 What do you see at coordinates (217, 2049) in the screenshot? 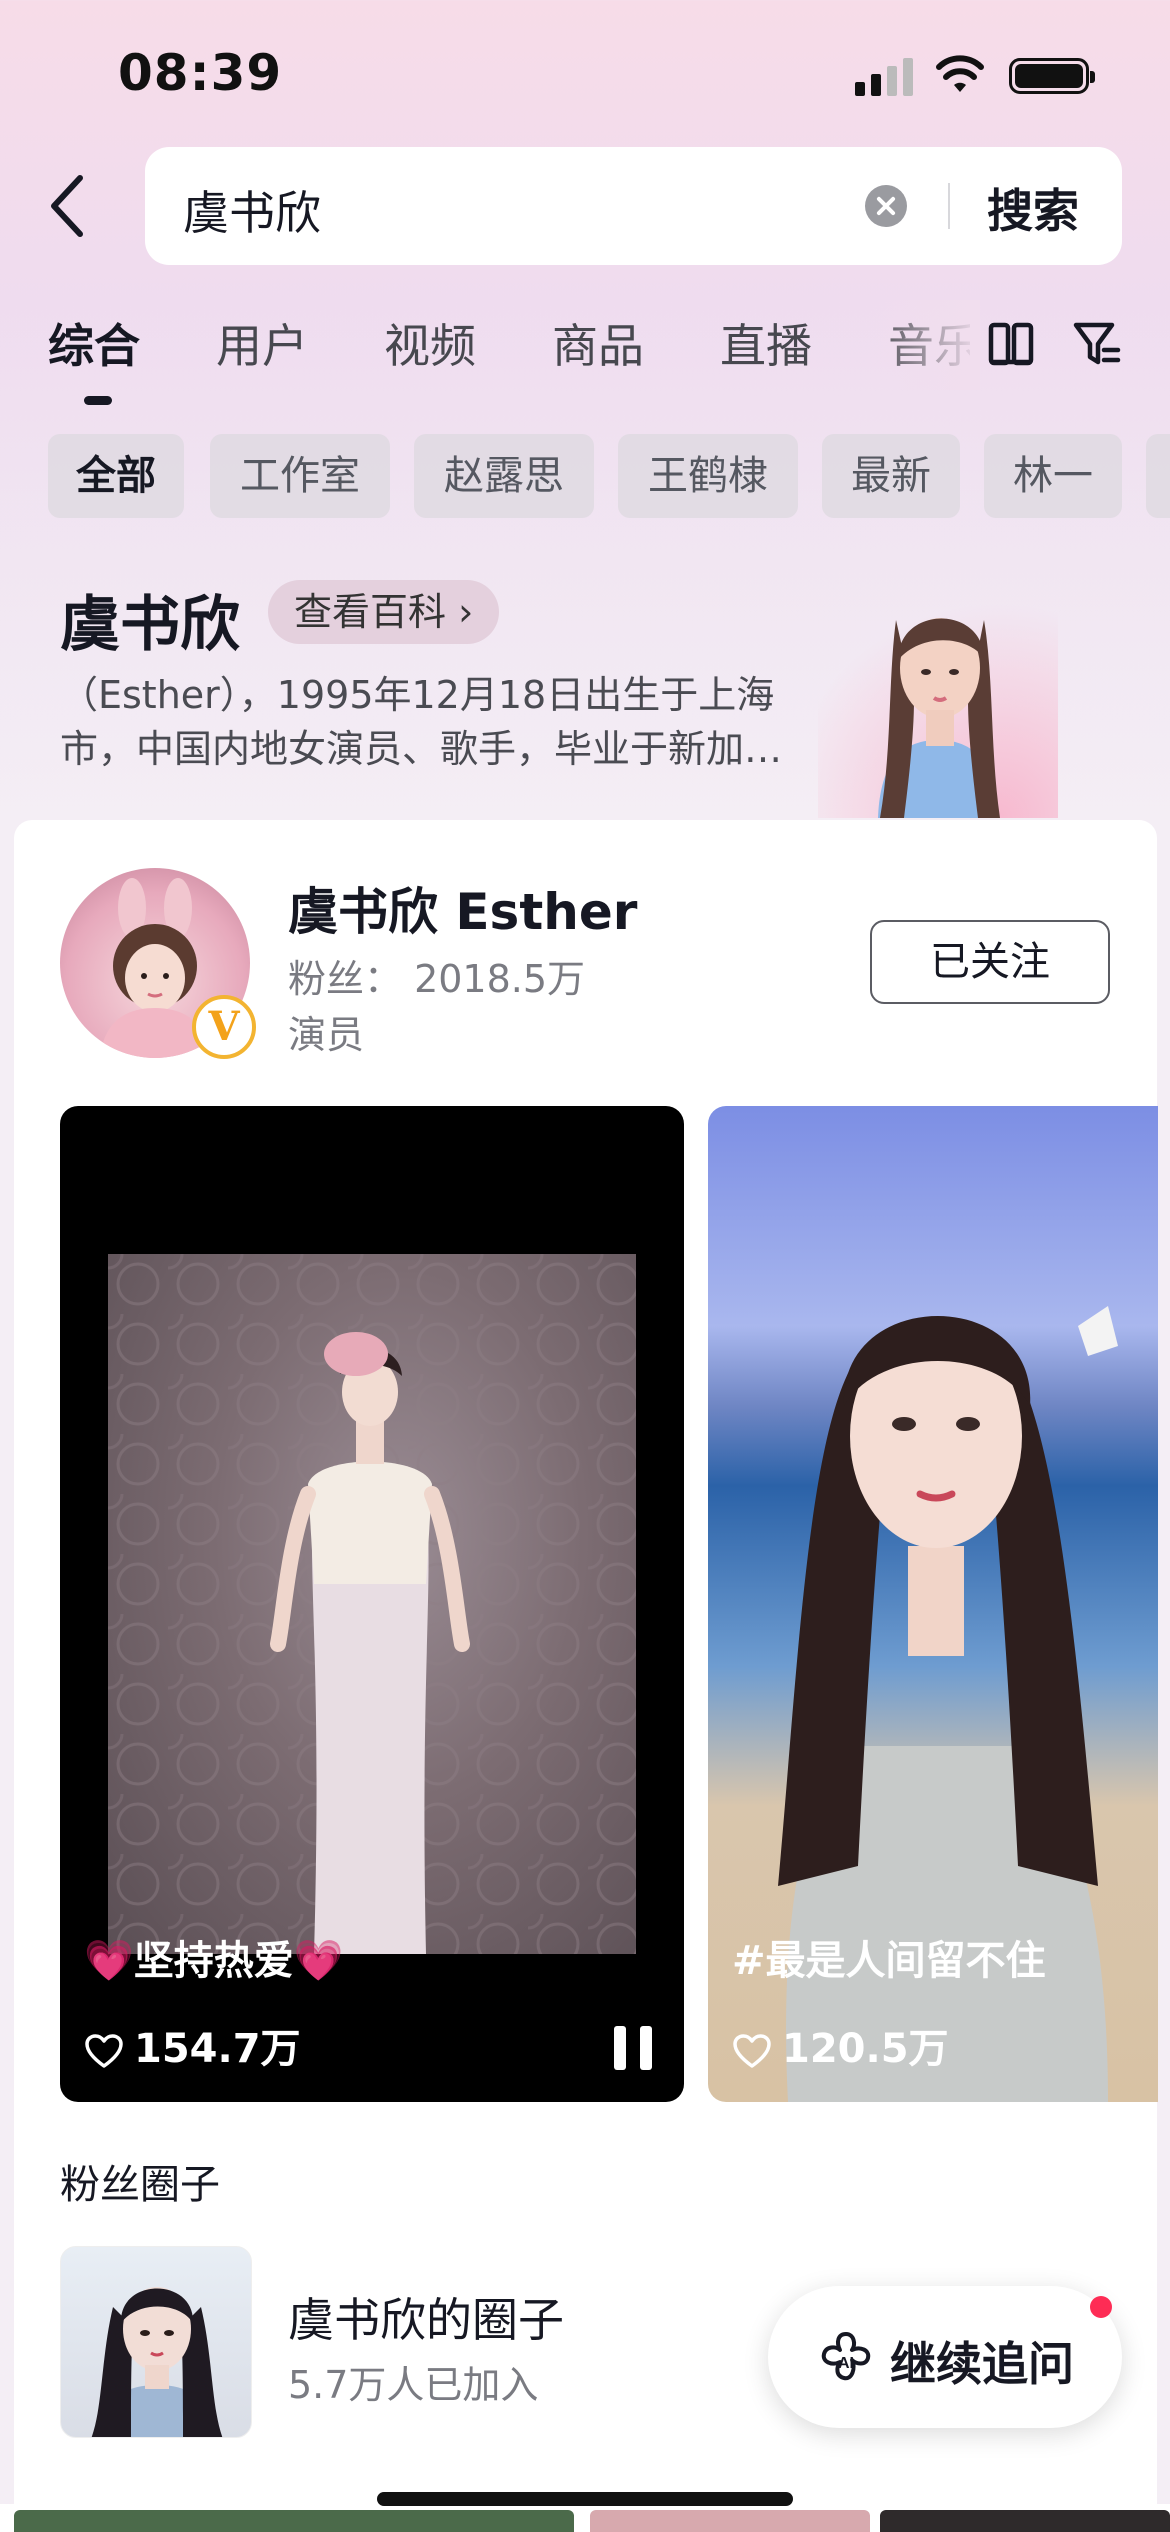
I see `video-likes-count-1: 154.7万` at bounding box center [217, 2049].